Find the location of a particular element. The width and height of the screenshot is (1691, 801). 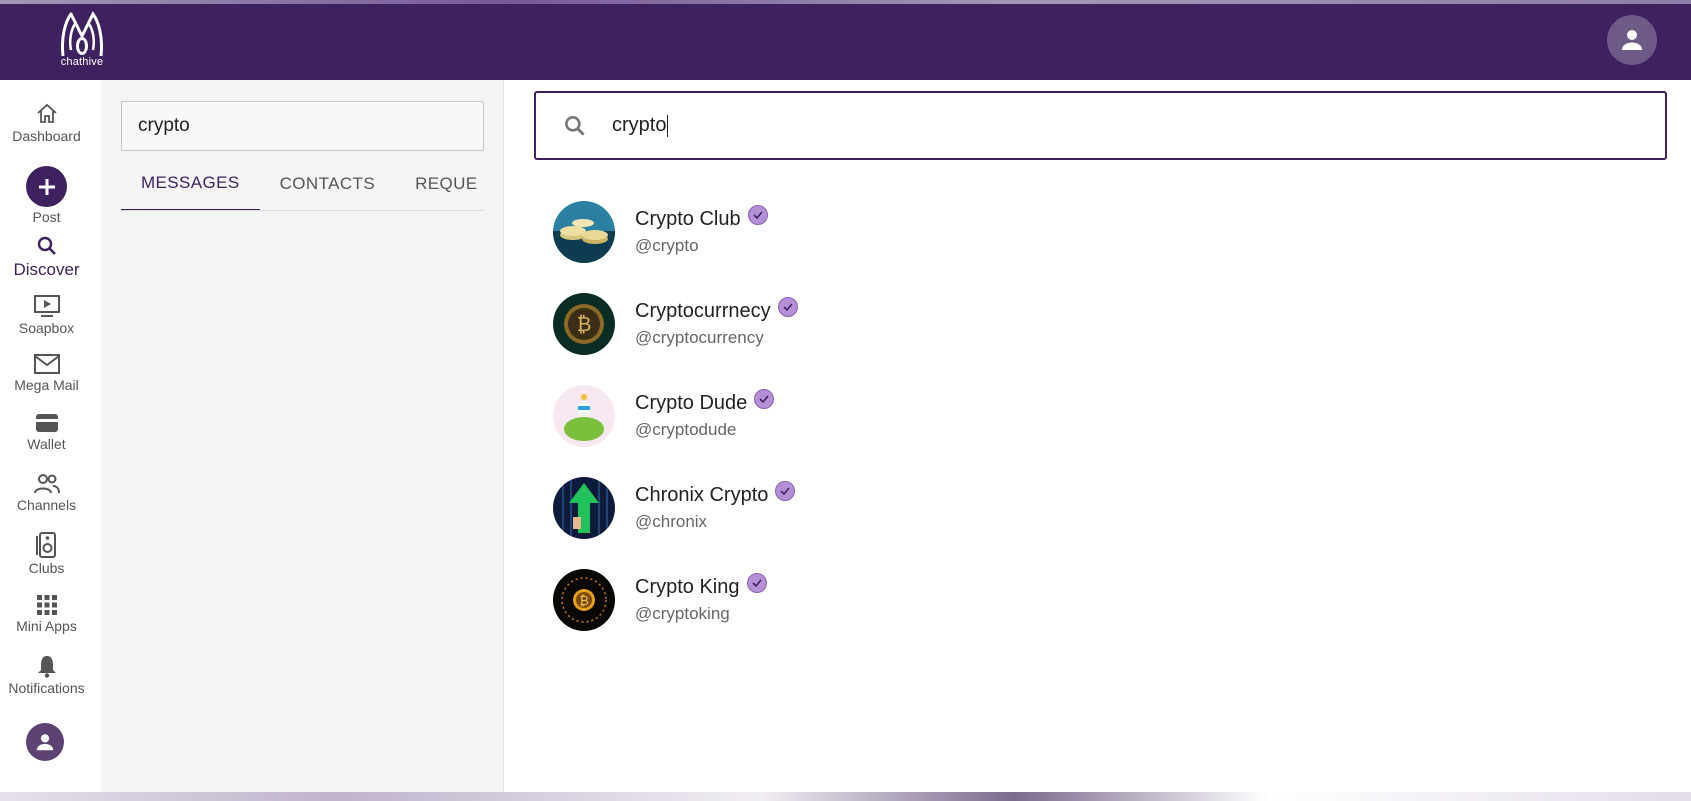

nav-mega-mail: Mega Mail is located at coordinates (46, 373).